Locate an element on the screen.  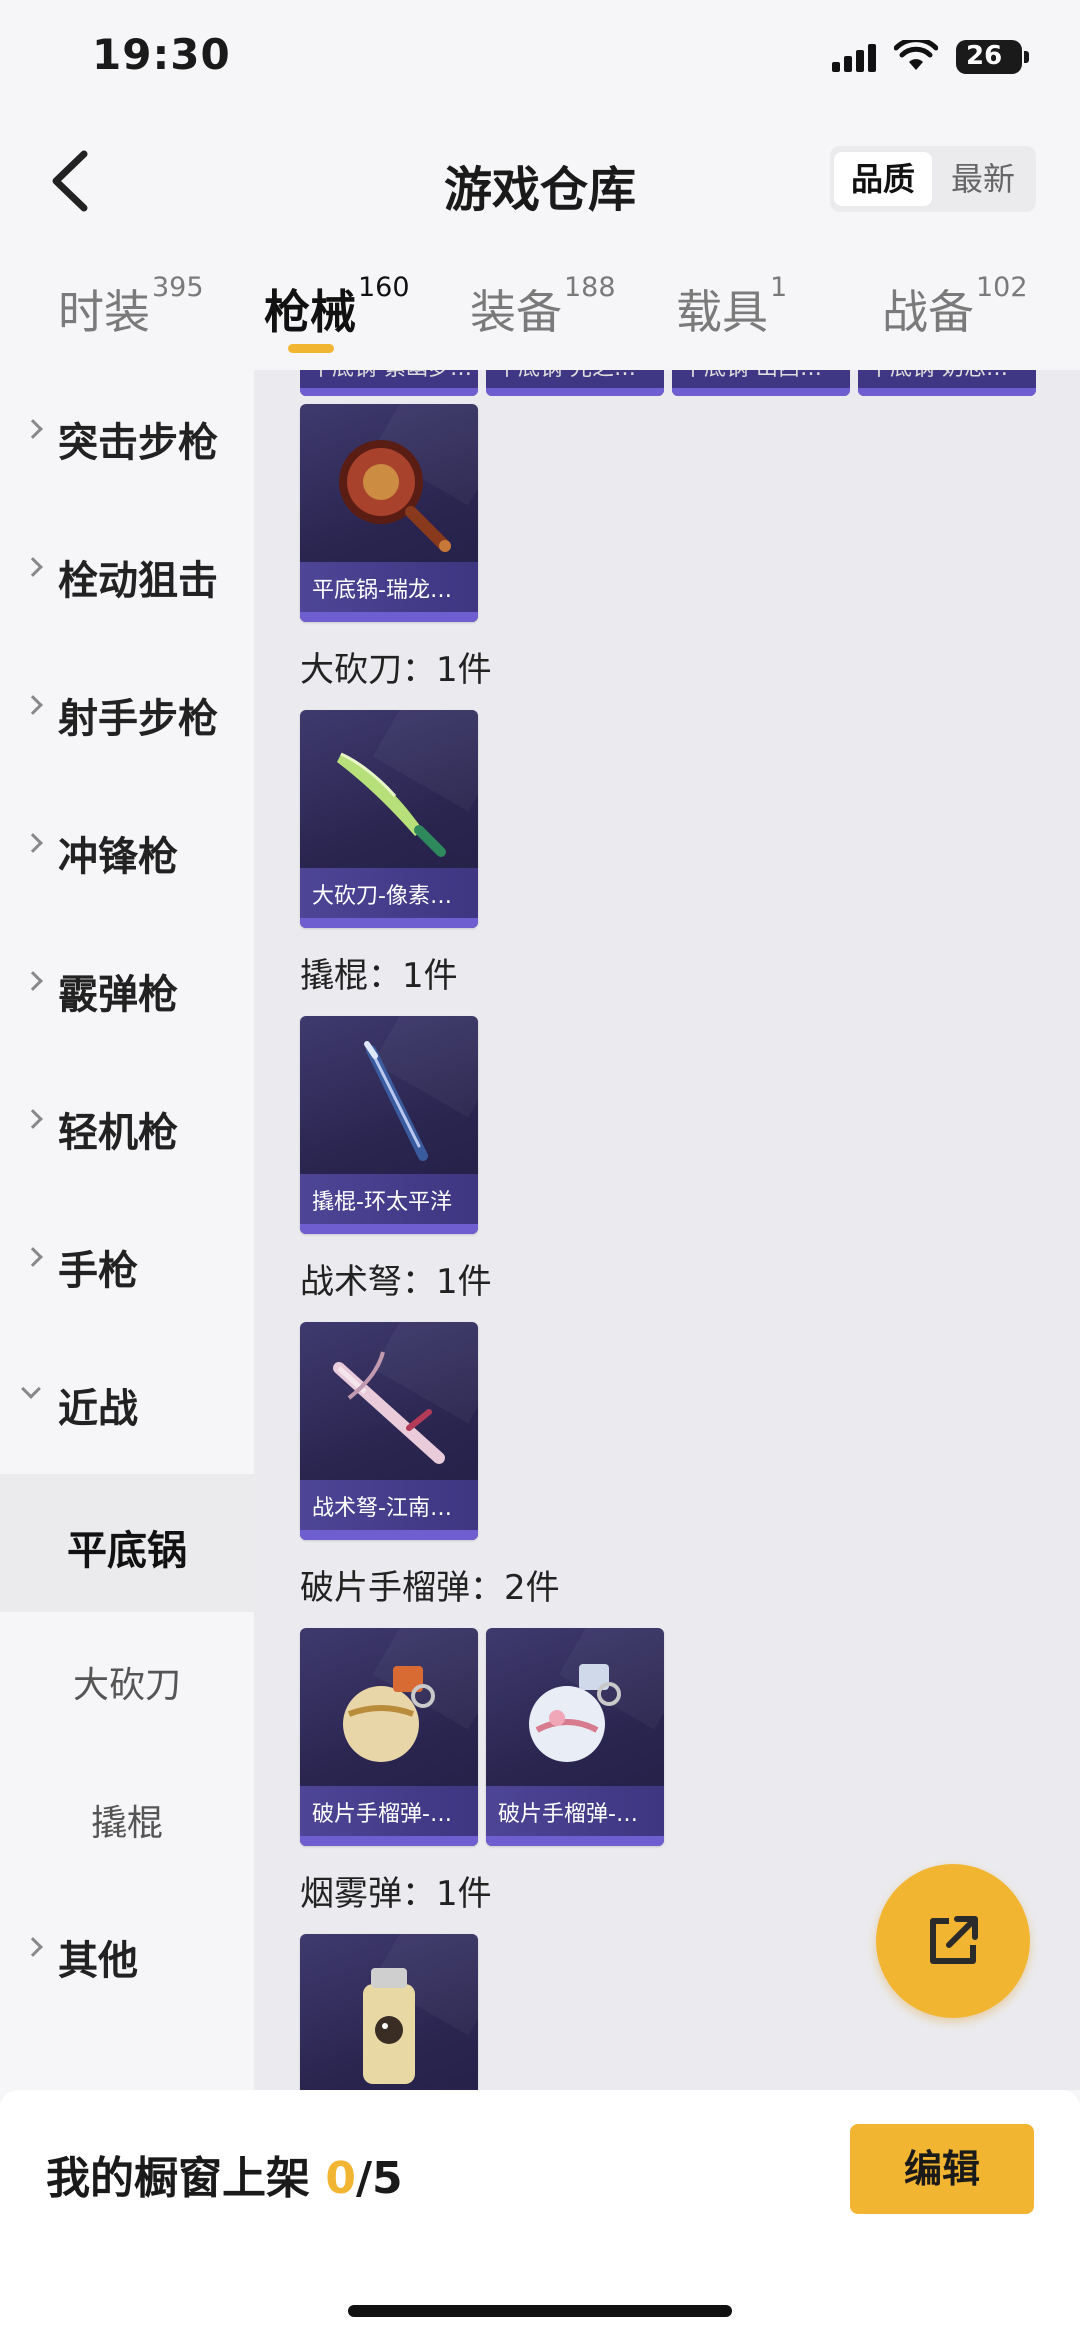
sidebar-subitem-label: 平底锅 is located at coordinates (127, 1551).